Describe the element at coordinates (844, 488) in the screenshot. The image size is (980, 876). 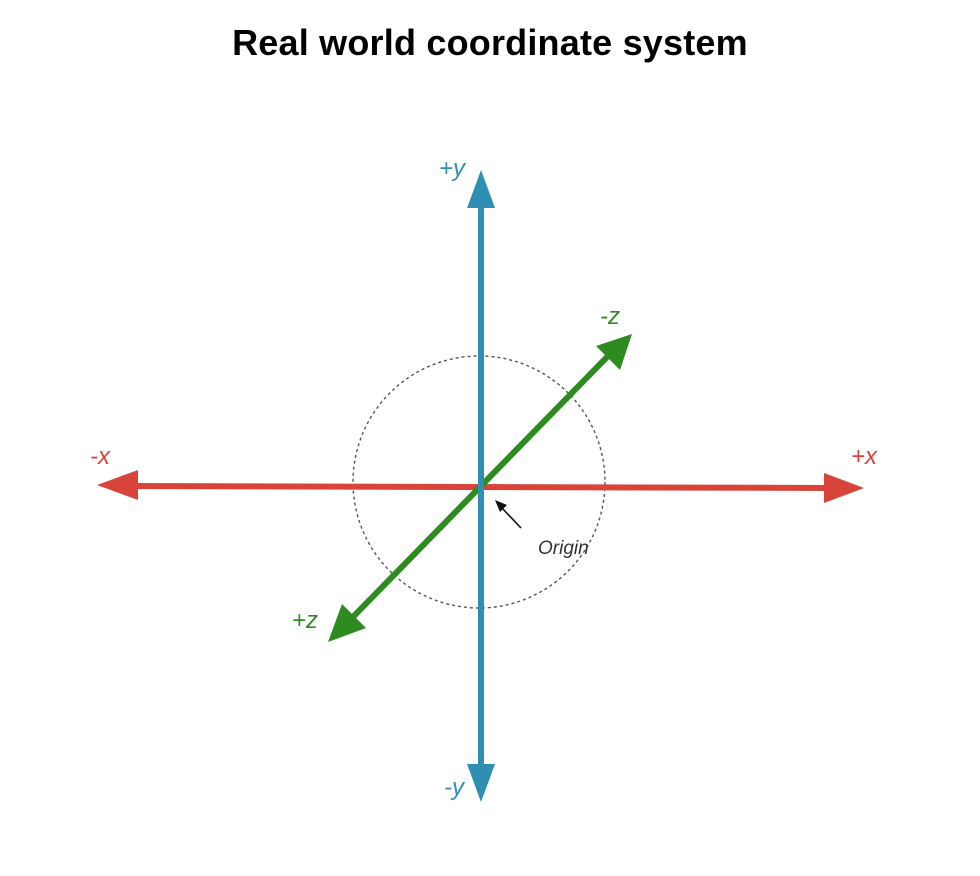
I see `x-axis-positive-arrowhead` at that location.